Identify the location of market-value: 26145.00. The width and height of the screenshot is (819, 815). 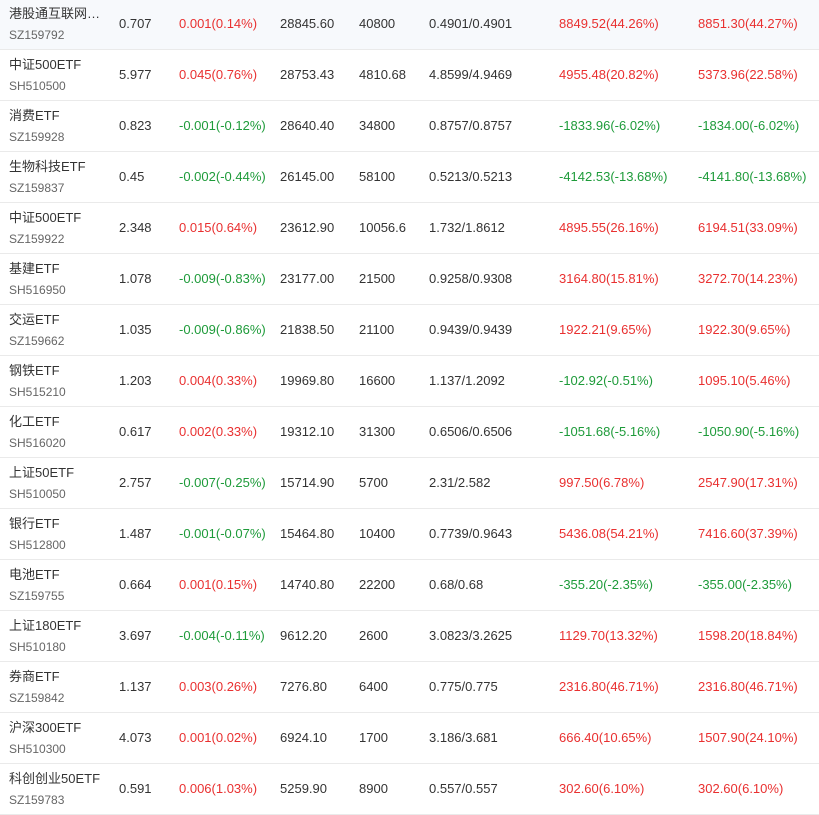
(307, 176).